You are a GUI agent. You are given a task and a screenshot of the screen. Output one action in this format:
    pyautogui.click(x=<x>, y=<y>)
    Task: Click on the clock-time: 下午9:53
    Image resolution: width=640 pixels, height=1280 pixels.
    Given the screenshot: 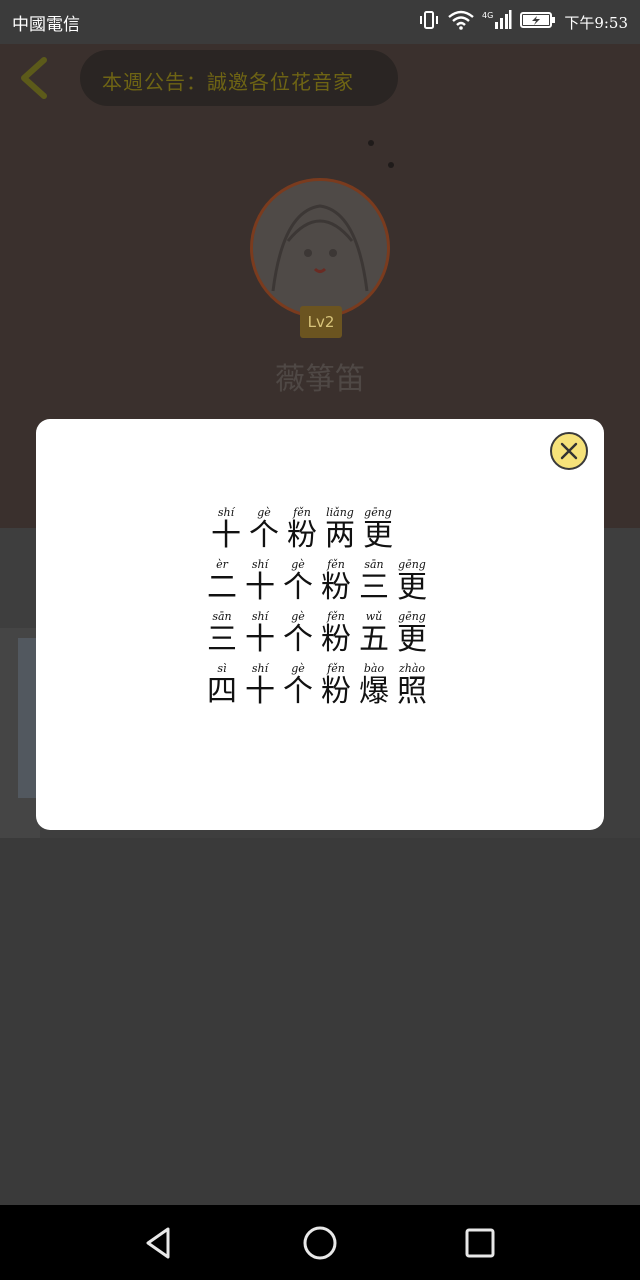 What is the action you would take?
    pyautogui.click(x=596, y=22)
    